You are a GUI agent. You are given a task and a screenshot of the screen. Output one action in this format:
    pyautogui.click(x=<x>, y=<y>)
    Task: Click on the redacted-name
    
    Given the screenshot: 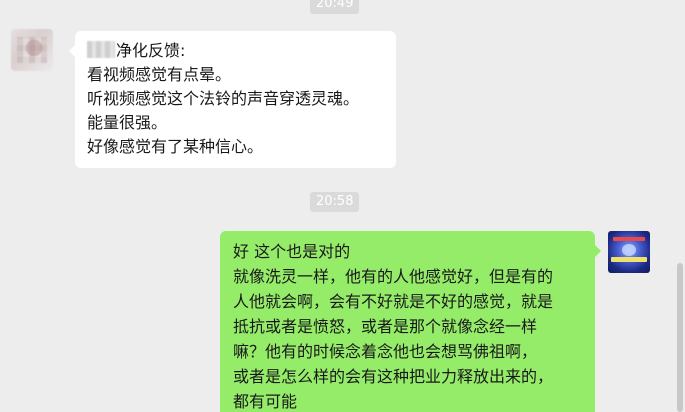 What is the action you would take?
    pyautogui.click(x=101, y=49)
    